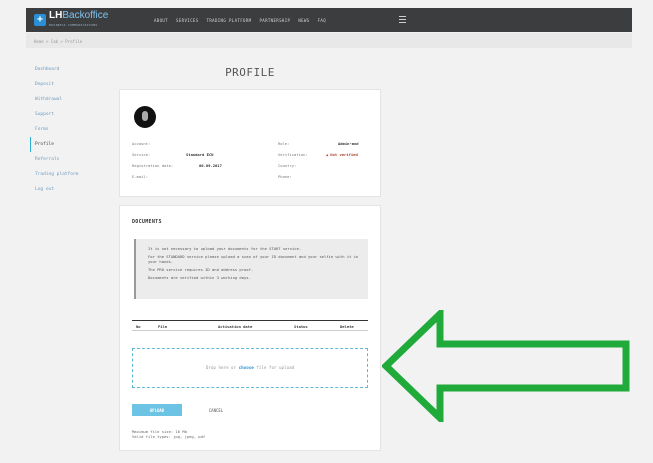 The image size is (653, 463). I want to click on sidebar-item-trading-platform: Trading platform, so click(71, 174).